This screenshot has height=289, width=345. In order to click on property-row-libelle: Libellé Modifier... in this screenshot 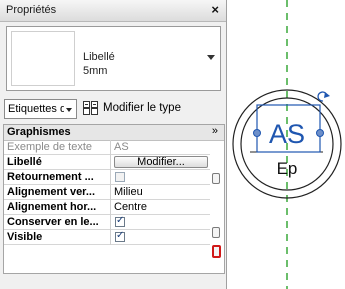, I will do `click(107, 162)`.